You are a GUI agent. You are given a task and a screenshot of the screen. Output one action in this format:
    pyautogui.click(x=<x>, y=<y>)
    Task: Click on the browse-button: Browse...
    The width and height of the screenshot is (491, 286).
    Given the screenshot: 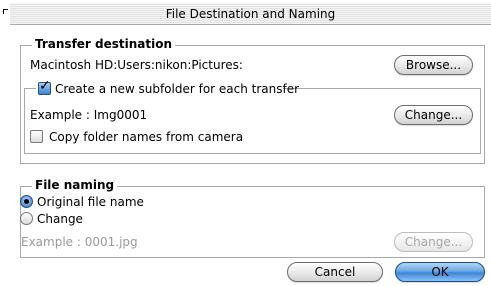 What is the action you would take?
    pyautogui.click(x=433, y=65)
    